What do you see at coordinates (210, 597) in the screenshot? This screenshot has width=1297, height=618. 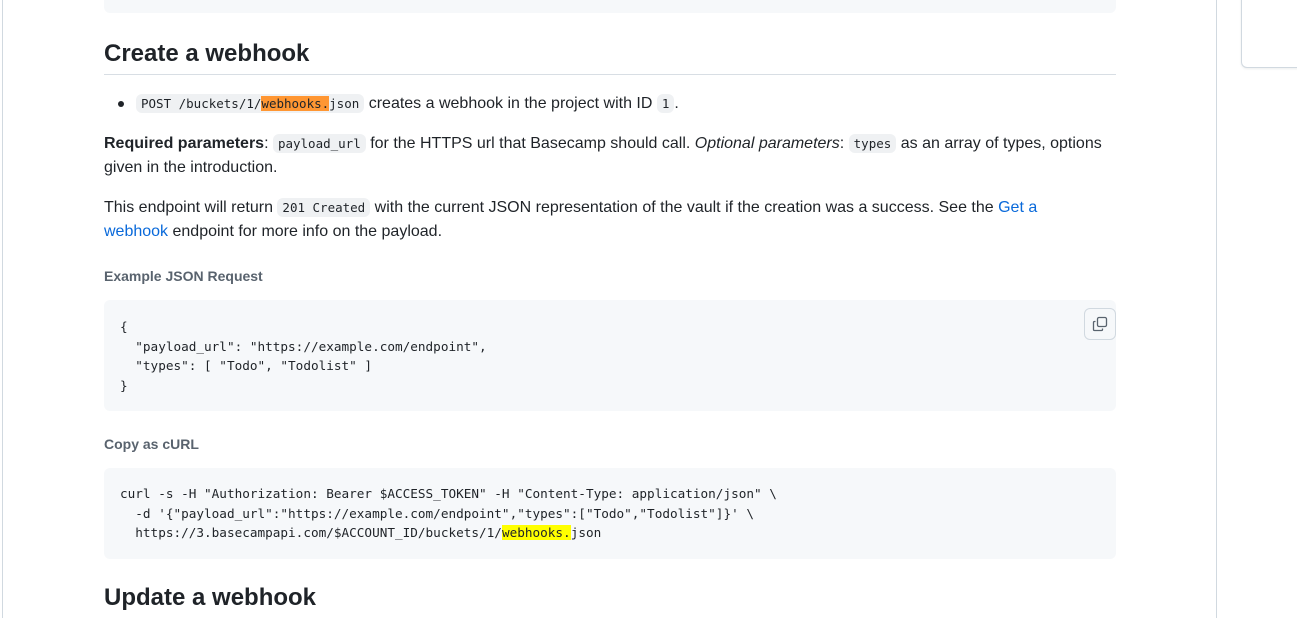 I see `next-section-heading: Update a webhook` at bounding box center [210, 597].